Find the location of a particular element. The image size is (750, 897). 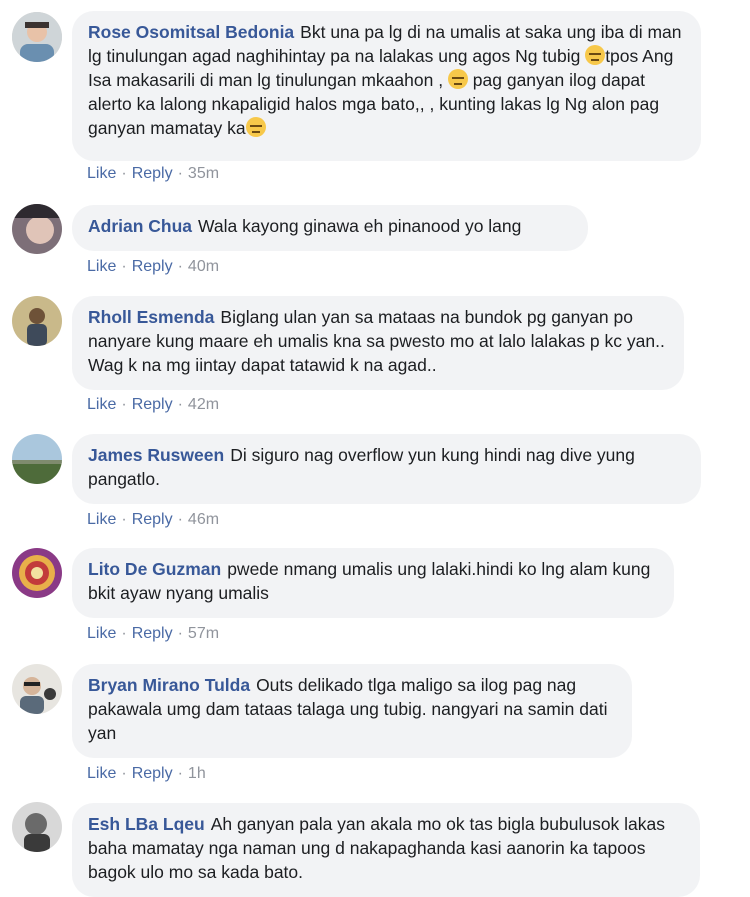

comment-author: Adrian Chua is located at coordinates (140, 226).